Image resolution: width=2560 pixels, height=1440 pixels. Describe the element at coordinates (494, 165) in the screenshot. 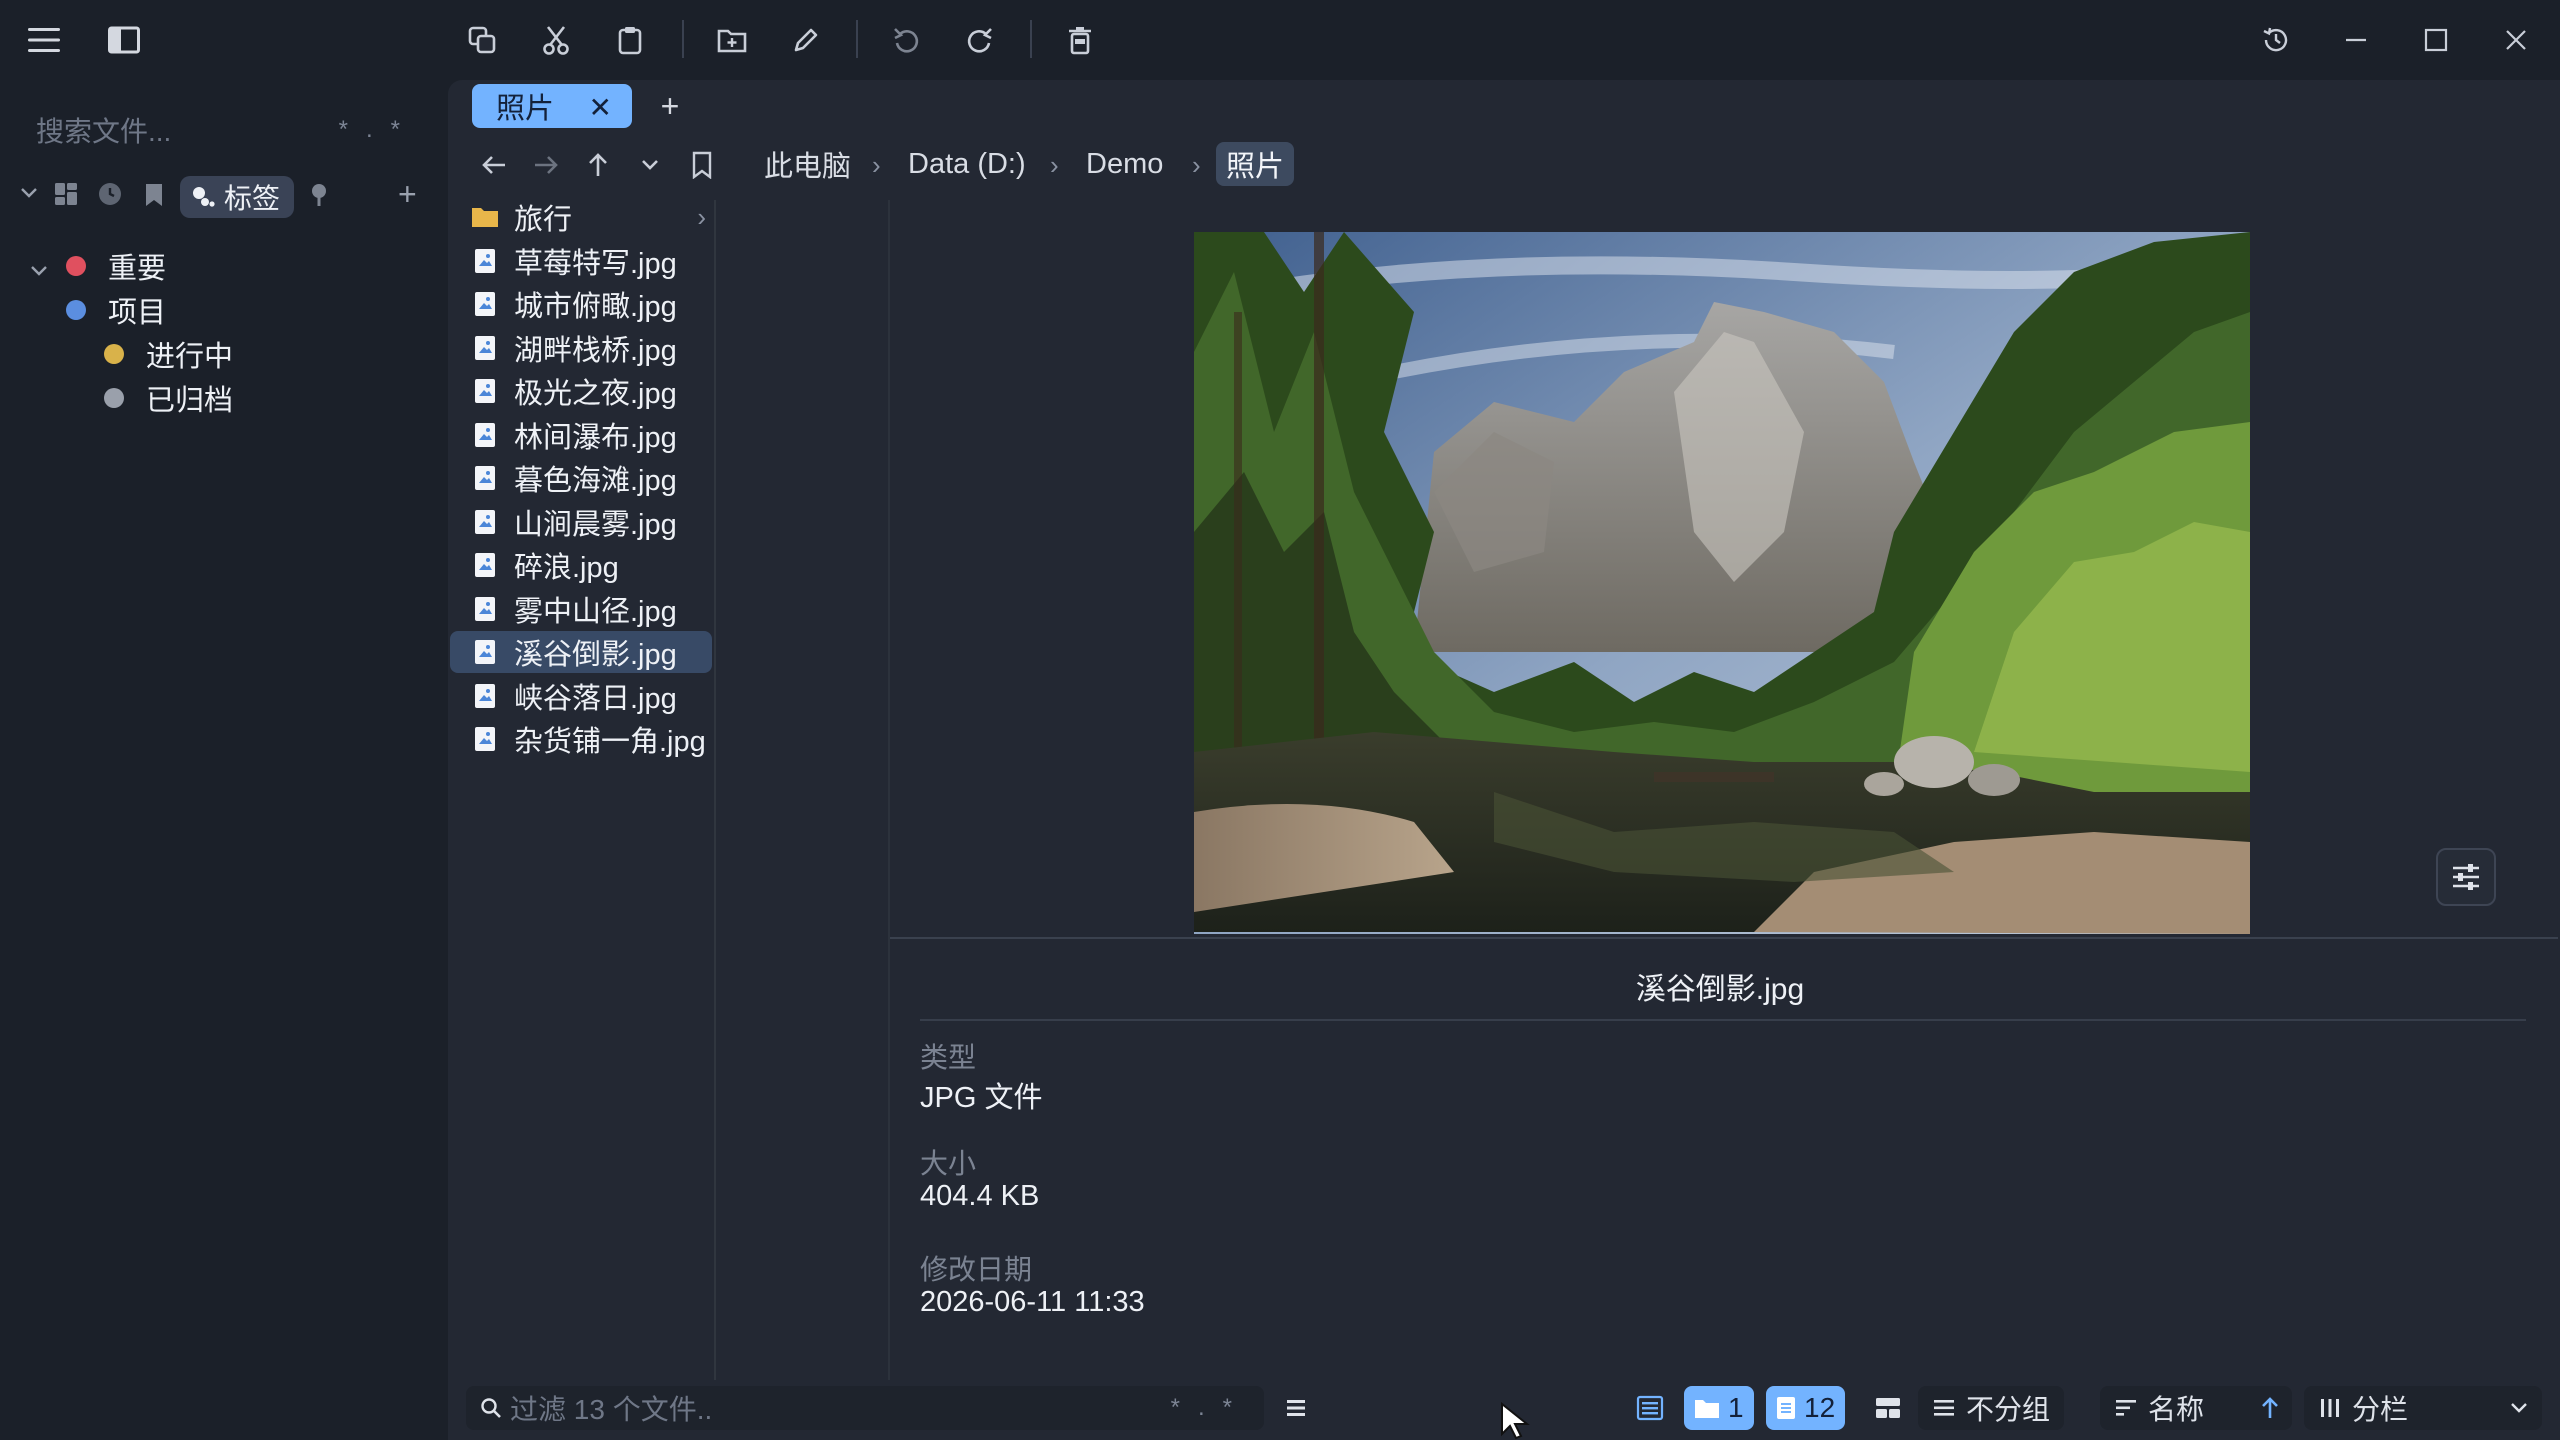

I see `back-arrow-icon` at that location.